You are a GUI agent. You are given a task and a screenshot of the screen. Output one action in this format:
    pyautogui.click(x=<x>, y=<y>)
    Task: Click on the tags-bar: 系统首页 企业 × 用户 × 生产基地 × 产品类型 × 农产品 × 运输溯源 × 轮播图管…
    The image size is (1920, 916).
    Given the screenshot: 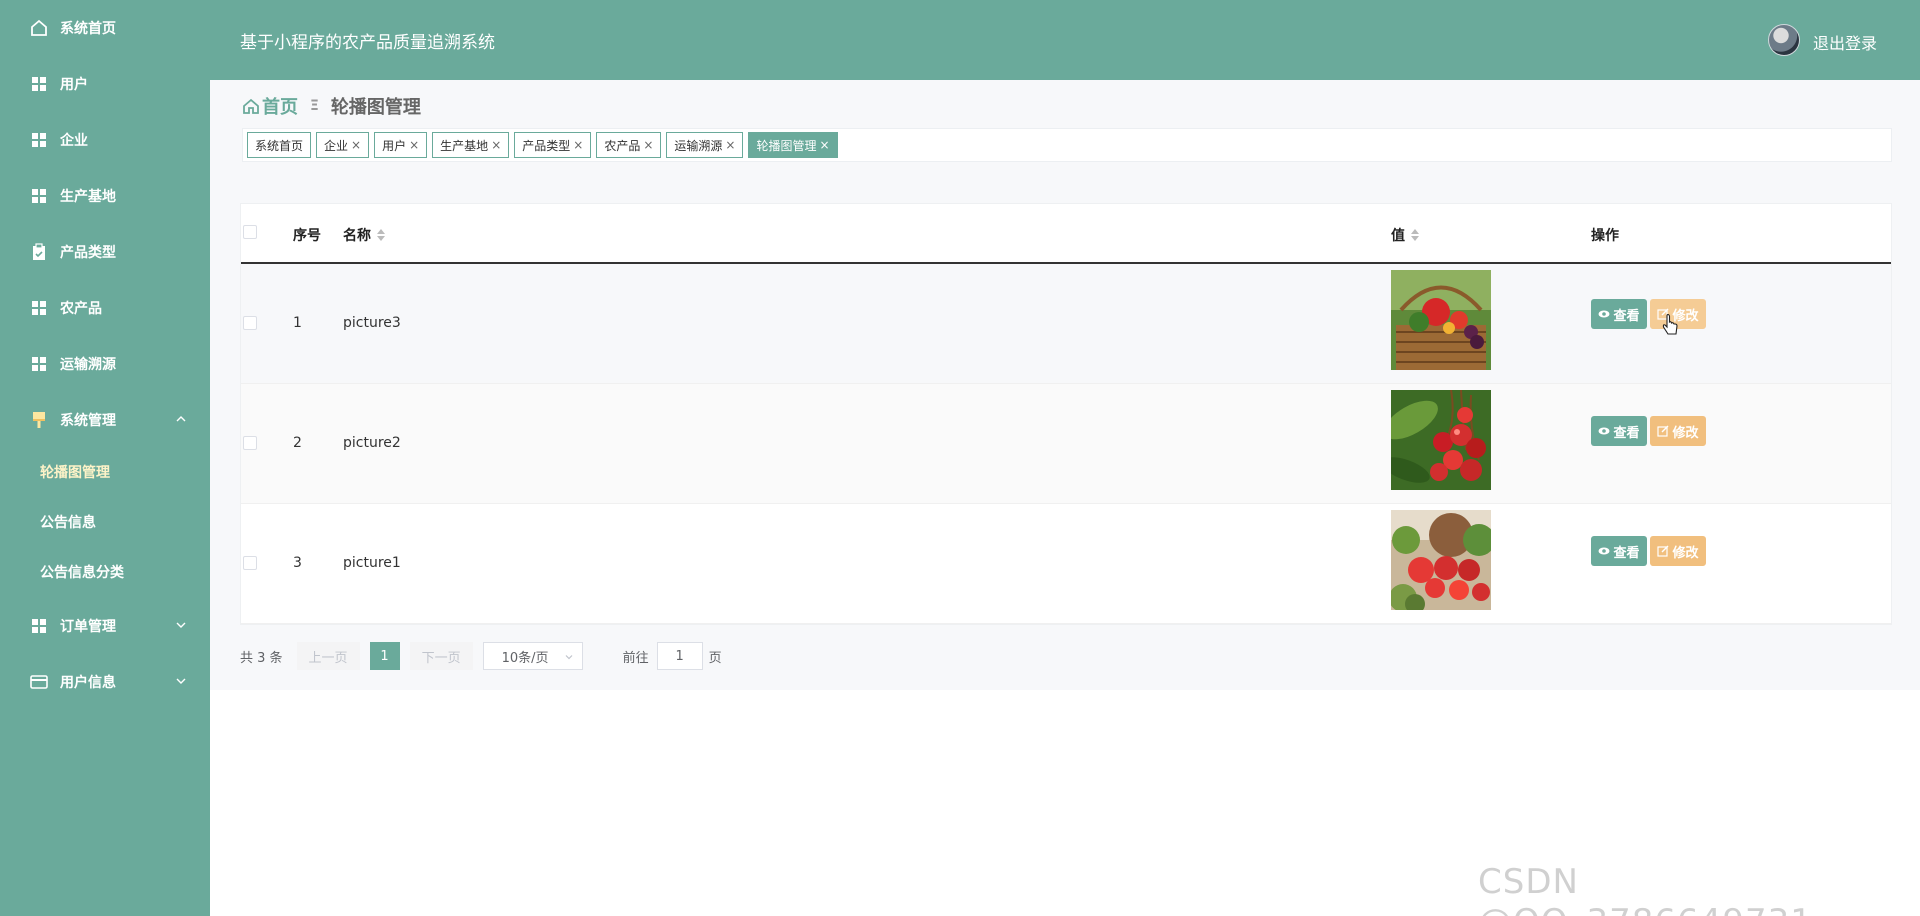 What is the action you would take?
    pyautogui.click(x=1067, y=145)
    